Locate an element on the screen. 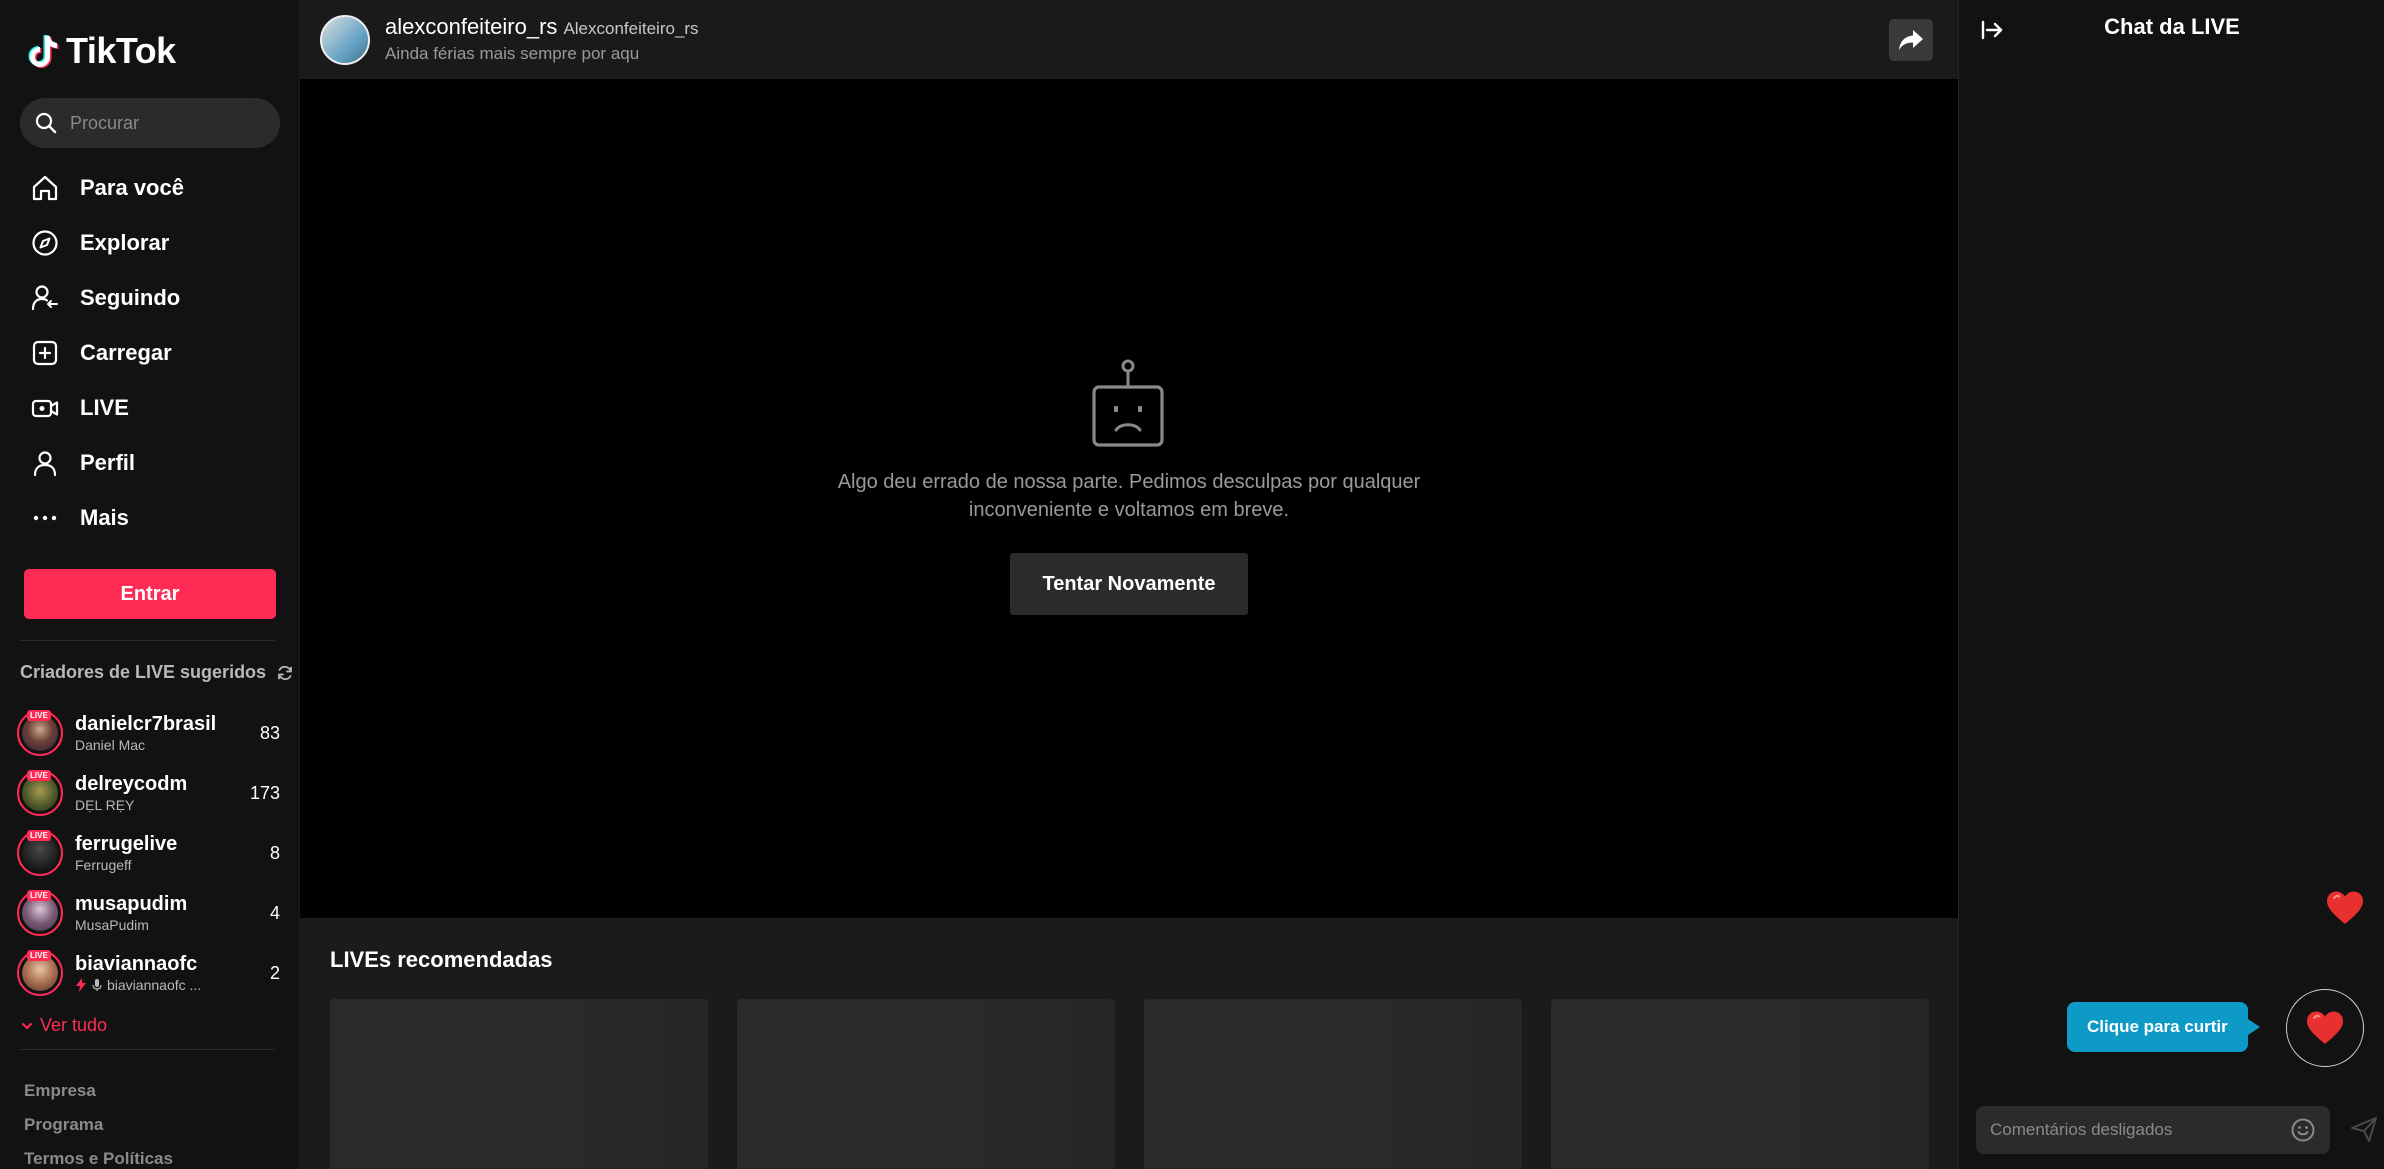 The image size is (2384, 1169). recommended-cards is located at coordinates (1129, 1084).